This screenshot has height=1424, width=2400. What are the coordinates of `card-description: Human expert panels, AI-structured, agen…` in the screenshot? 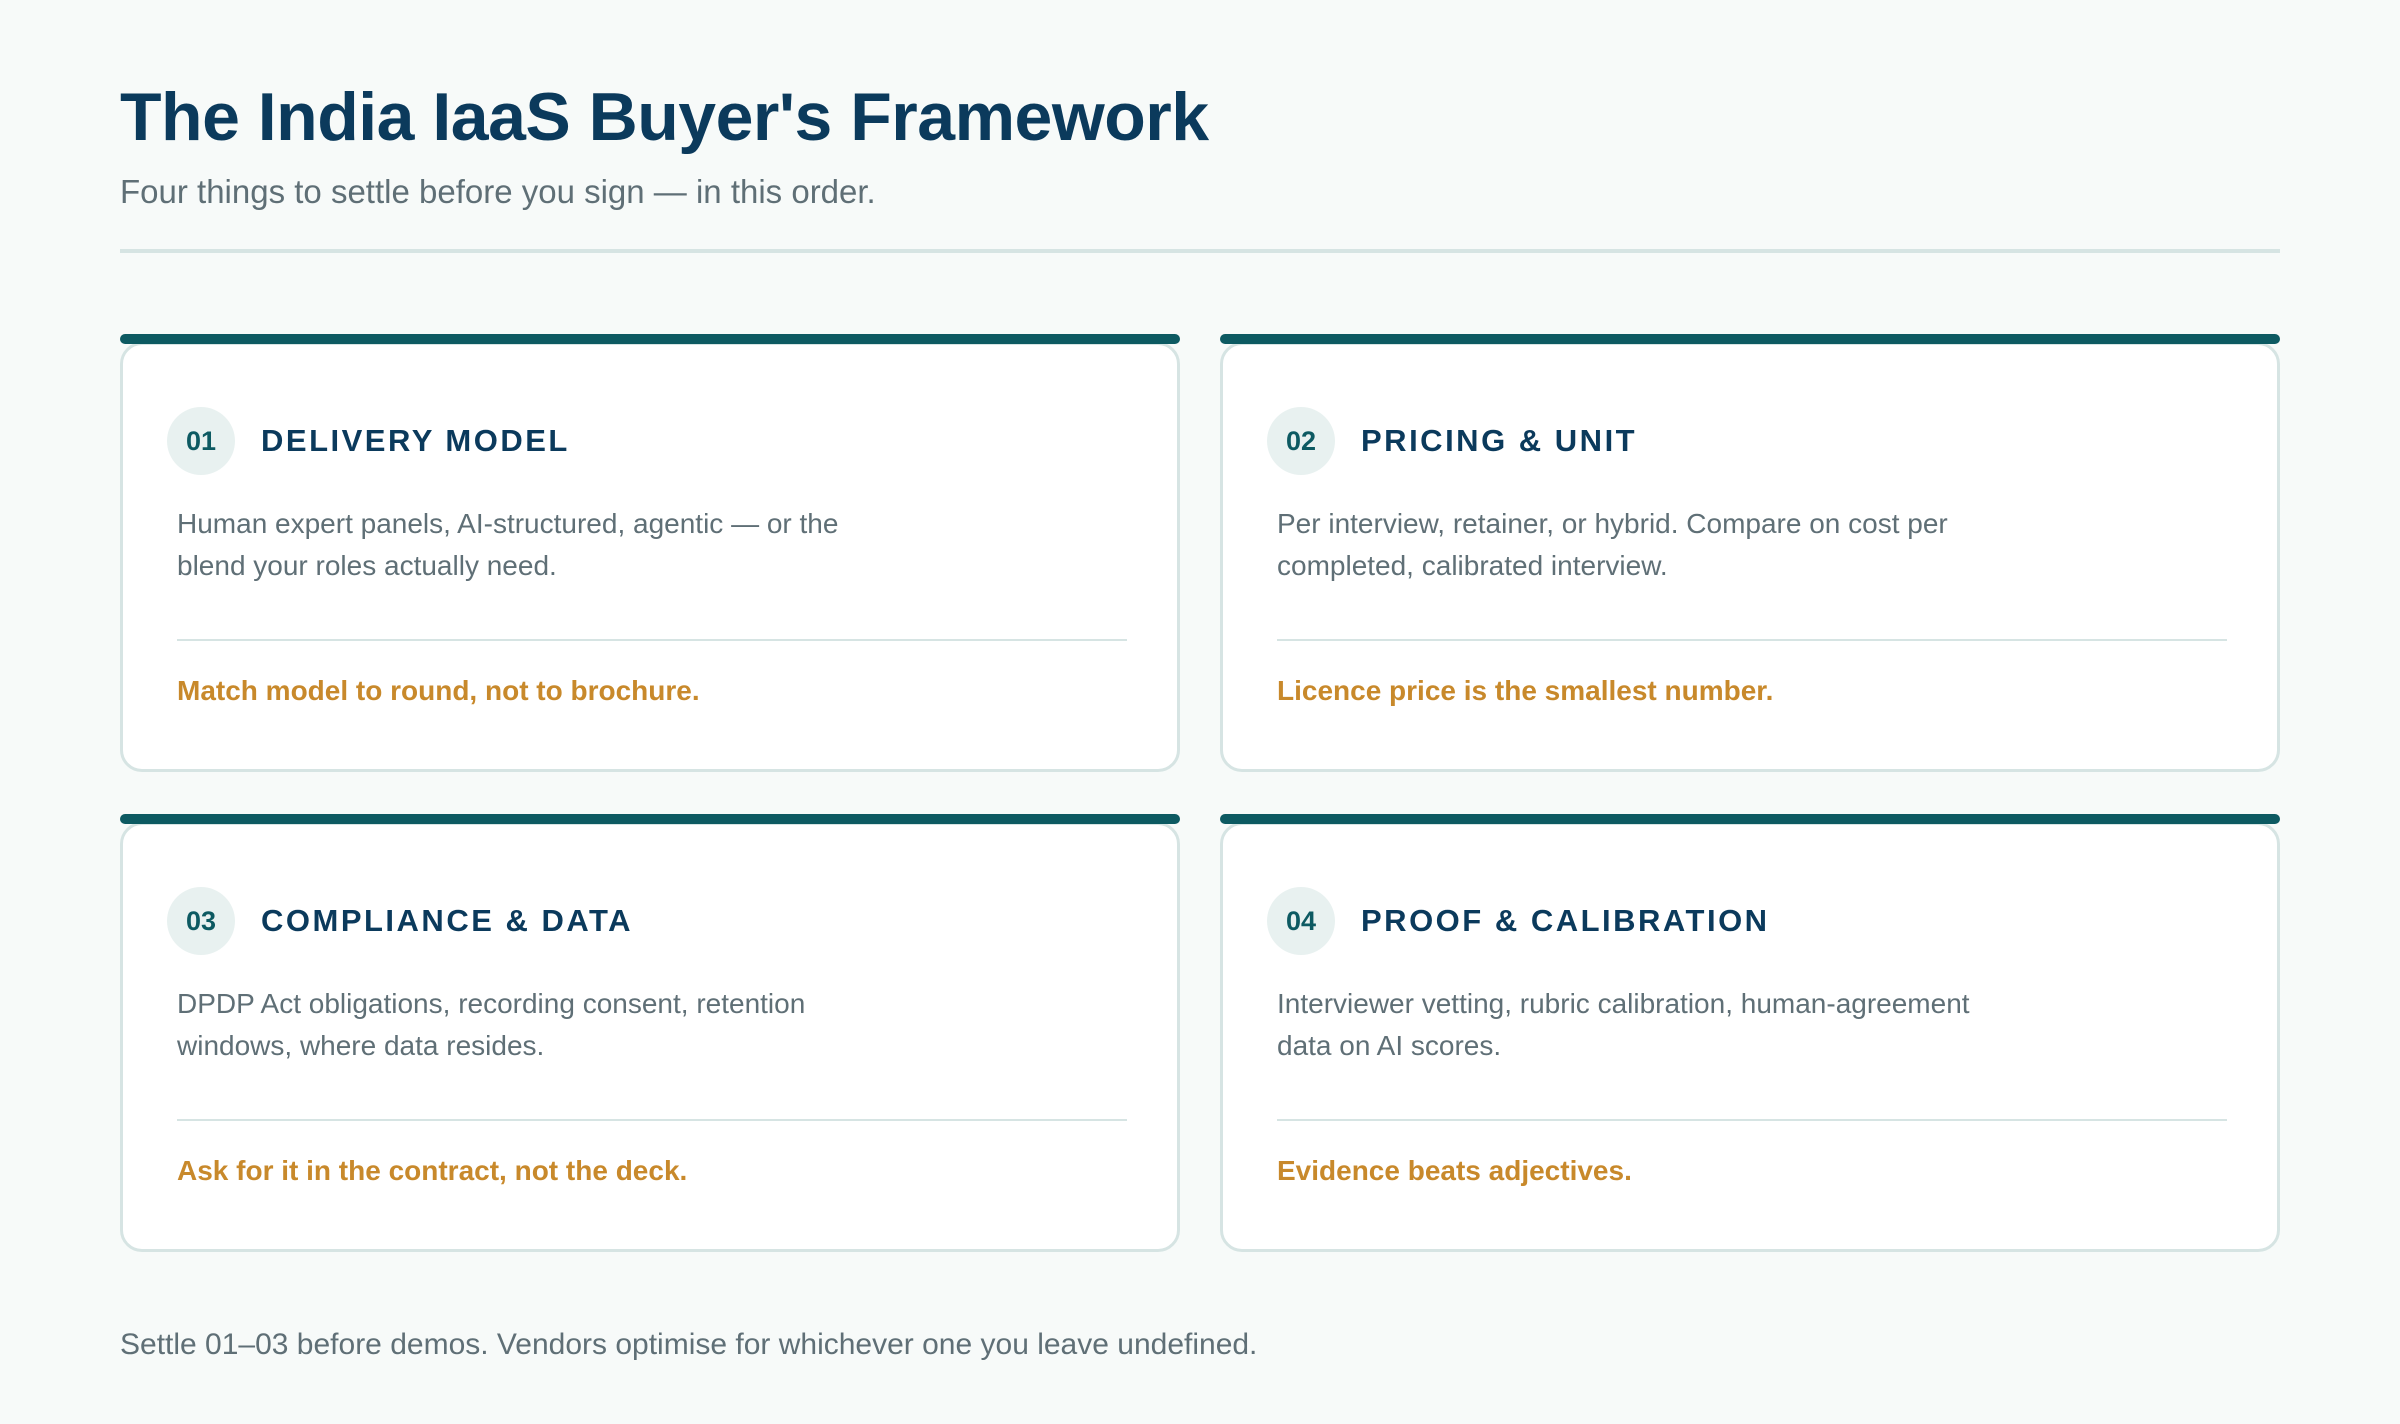 It's located at (508, 544).